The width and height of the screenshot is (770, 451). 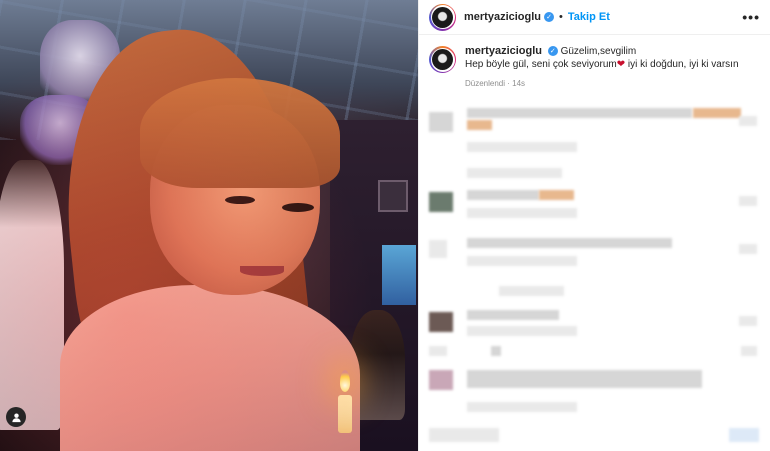 I want to click on caption-author-avatar, so click(x=442, y=59).